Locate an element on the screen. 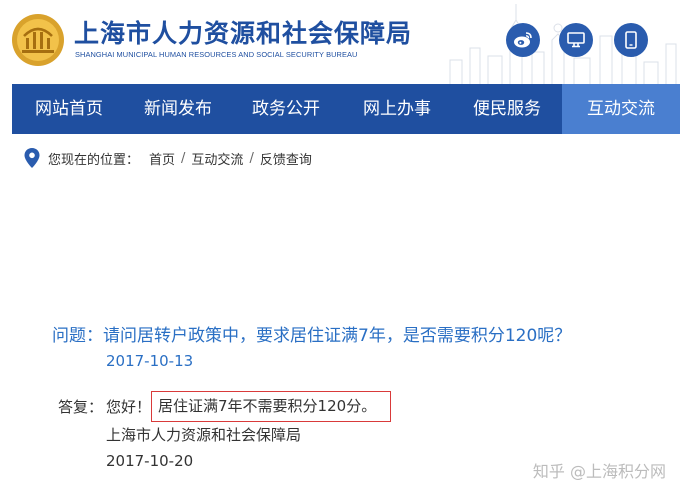  breadcrumb-interaction: 互动交流 is located at coordinates (217, 158).